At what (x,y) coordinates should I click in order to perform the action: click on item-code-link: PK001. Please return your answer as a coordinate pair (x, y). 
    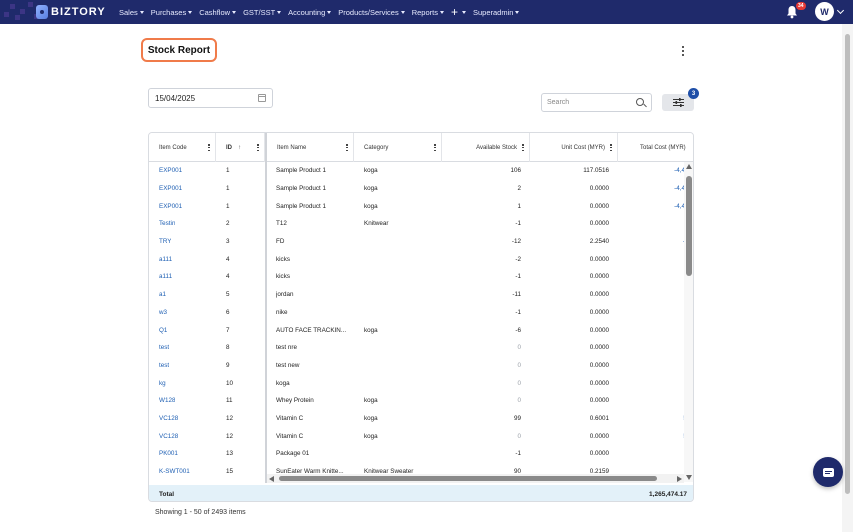
    Looking at the image, I should click on (168, 454).